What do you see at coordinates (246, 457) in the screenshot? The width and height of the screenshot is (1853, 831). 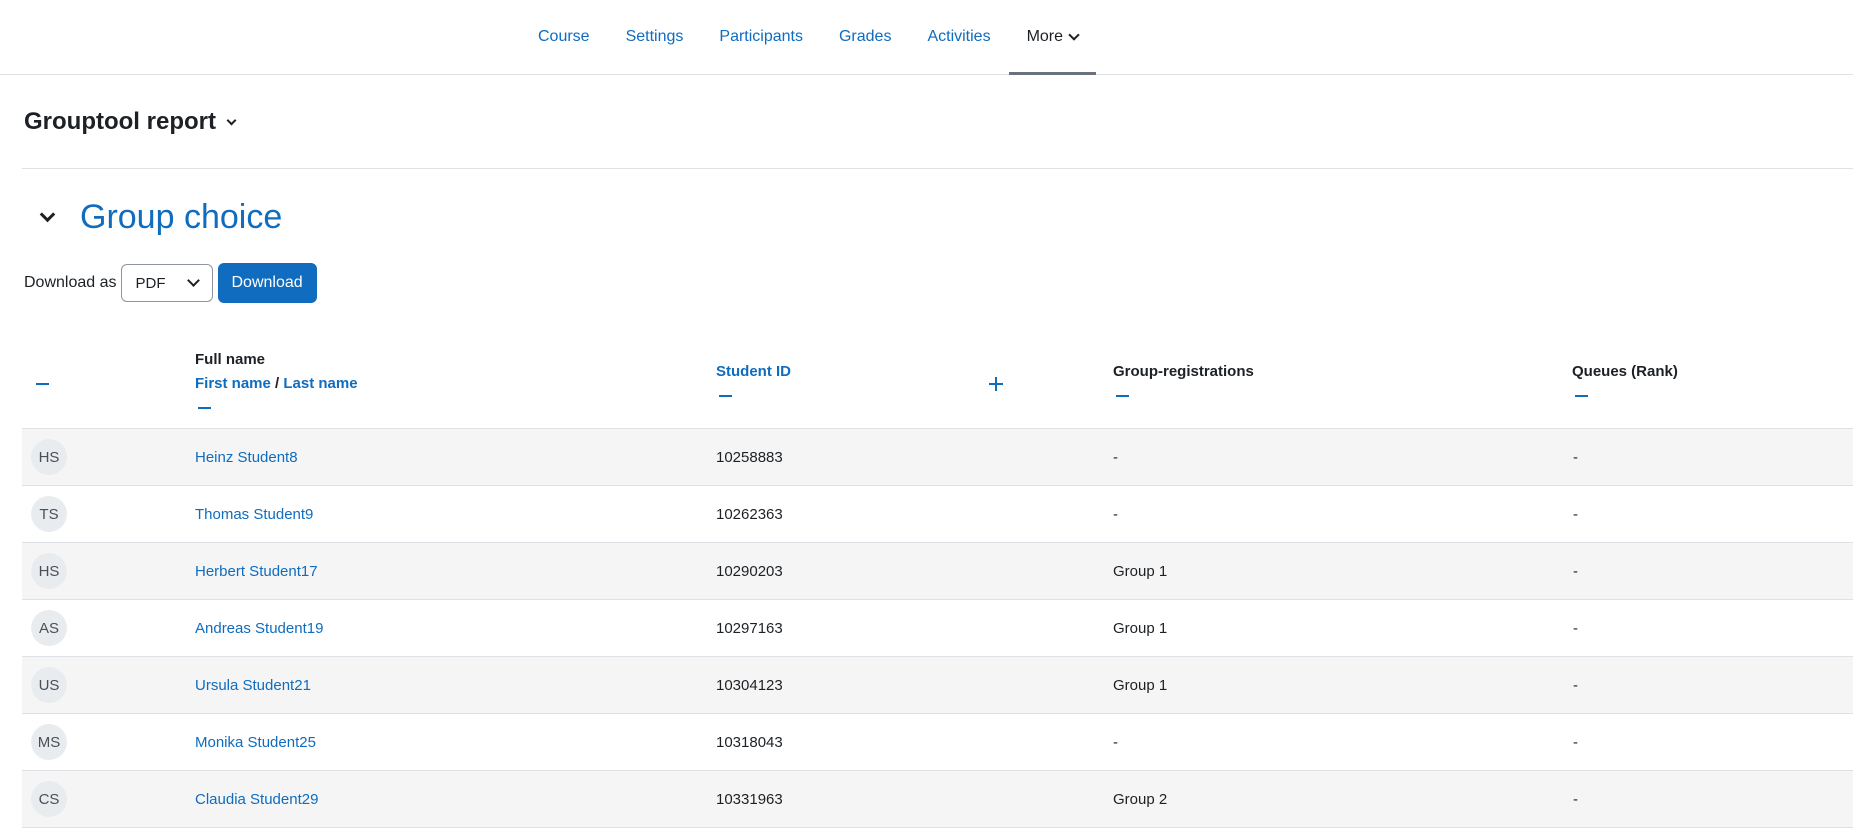 I see `user-name-link: Heinz Student8` at bounding box center [246, 457].